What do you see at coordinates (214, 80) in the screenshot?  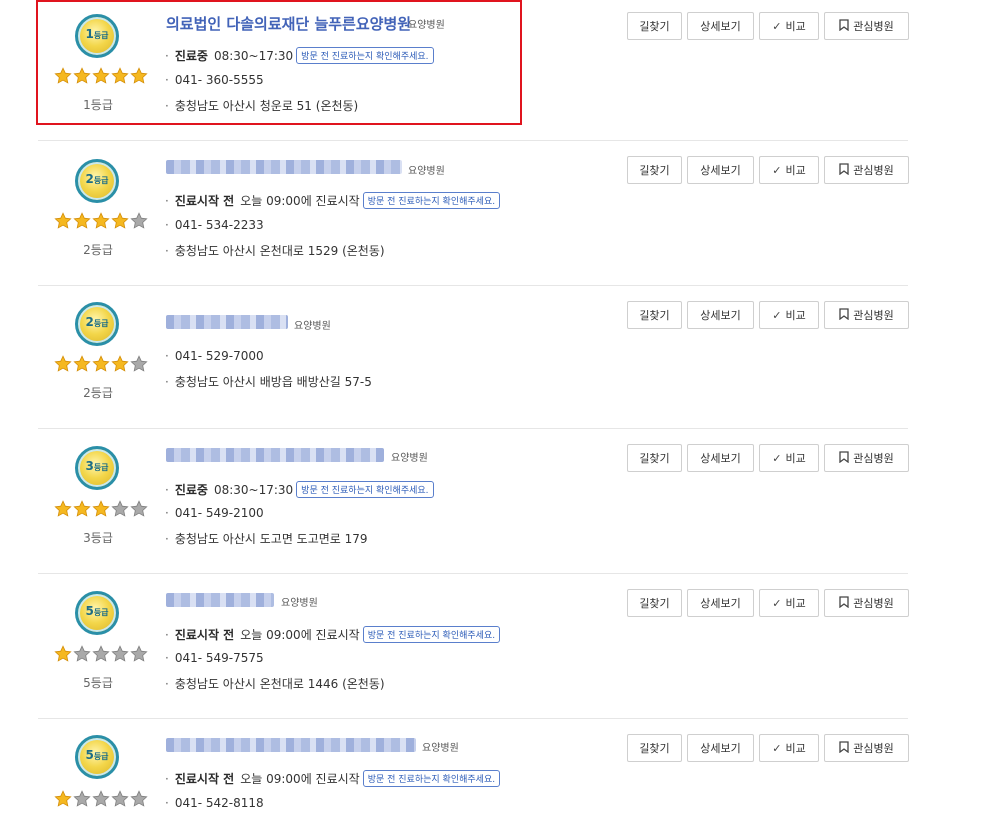 I see `phone-line: · 041- 360-5555` at bounding box center [214, 80].